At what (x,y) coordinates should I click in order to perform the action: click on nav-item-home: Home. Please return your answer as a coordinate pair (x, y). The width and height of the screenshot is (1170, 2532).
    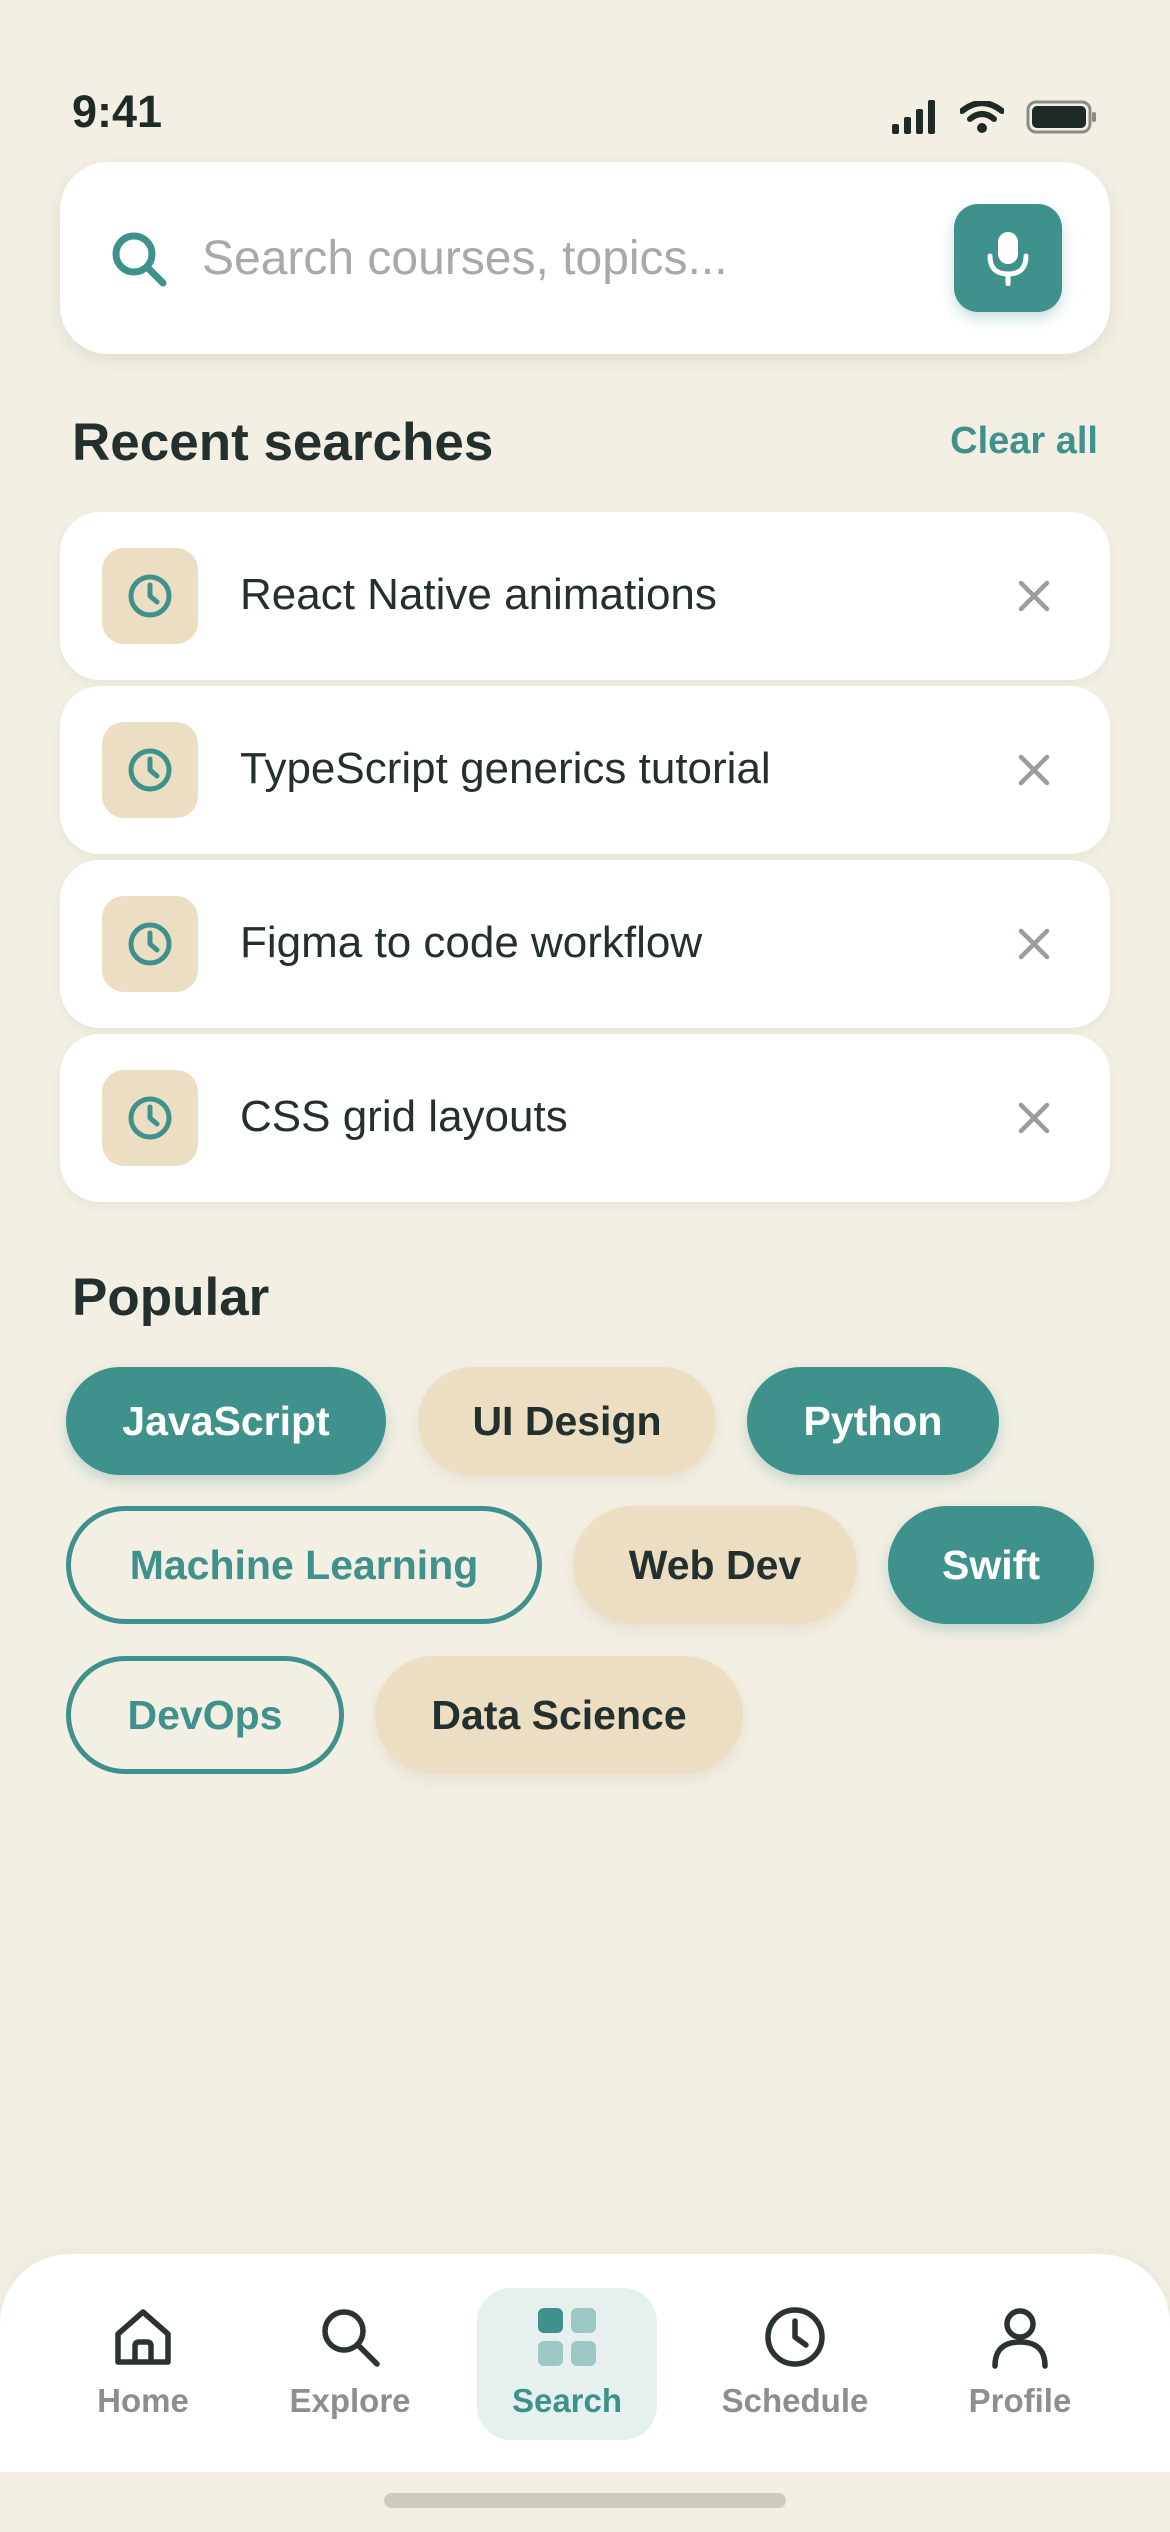
    Looking at the image, I should click on (143, 2364).